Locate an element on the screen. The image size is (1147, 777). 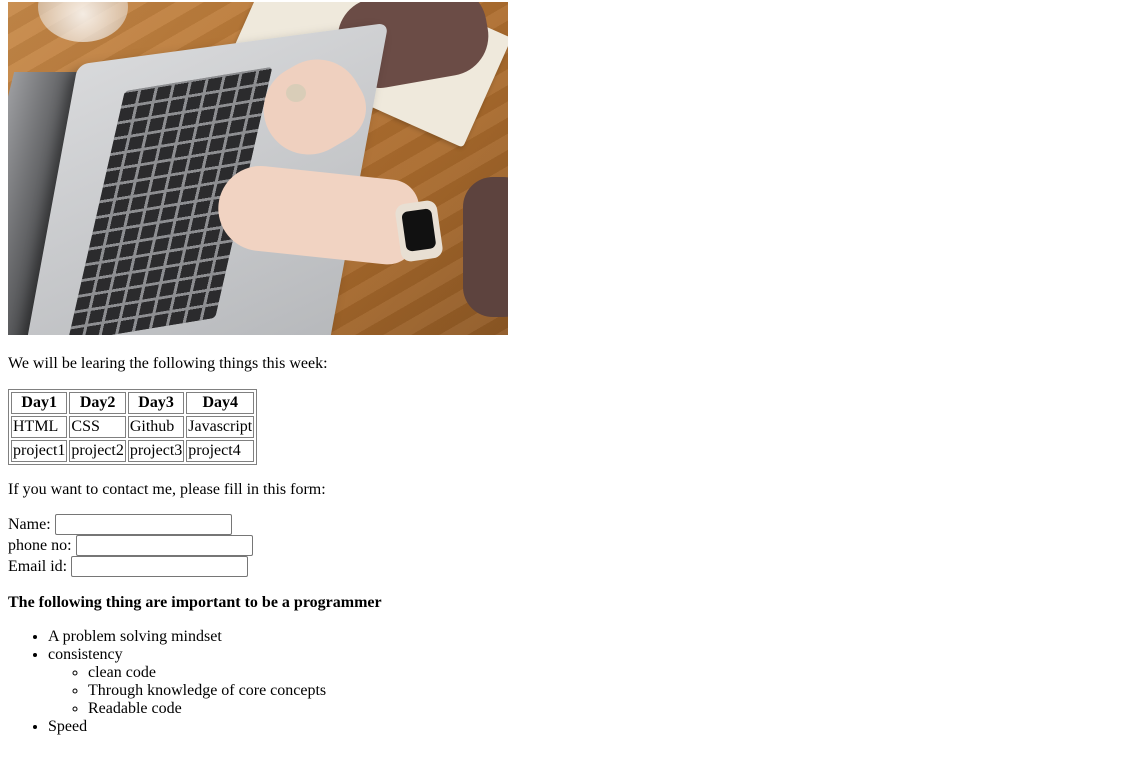
name-label: Name: is located at coordinates (29, 524).